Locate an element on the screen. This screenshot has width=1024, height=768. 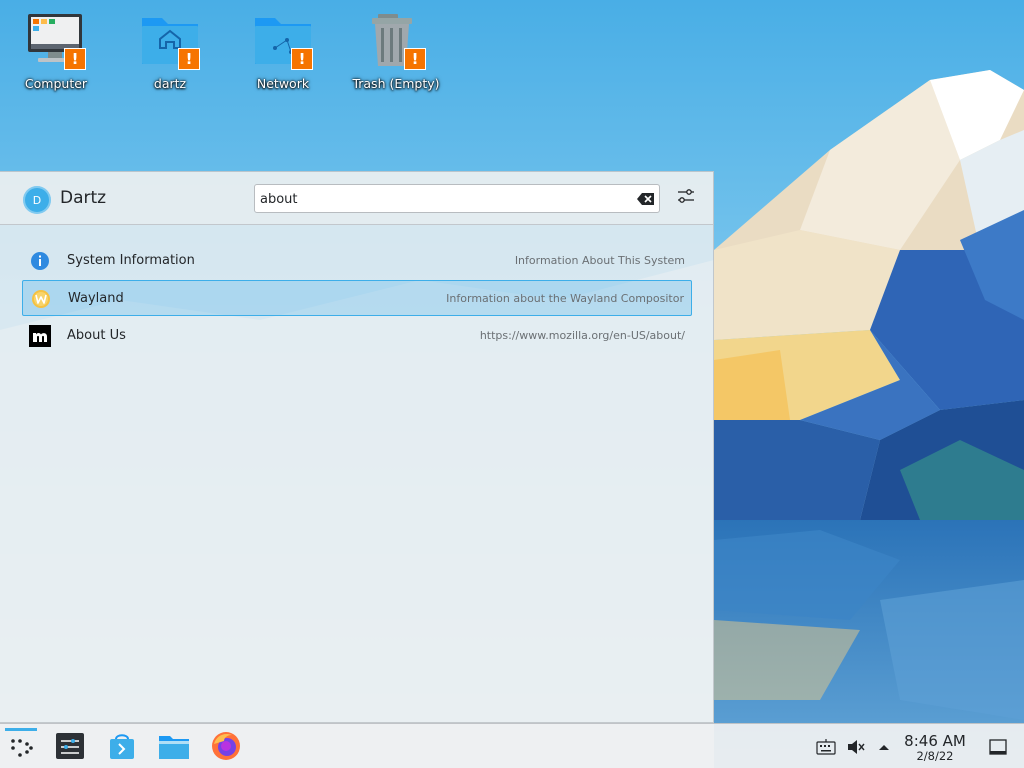
result-title: About Us is located at coordinates (96, 335).